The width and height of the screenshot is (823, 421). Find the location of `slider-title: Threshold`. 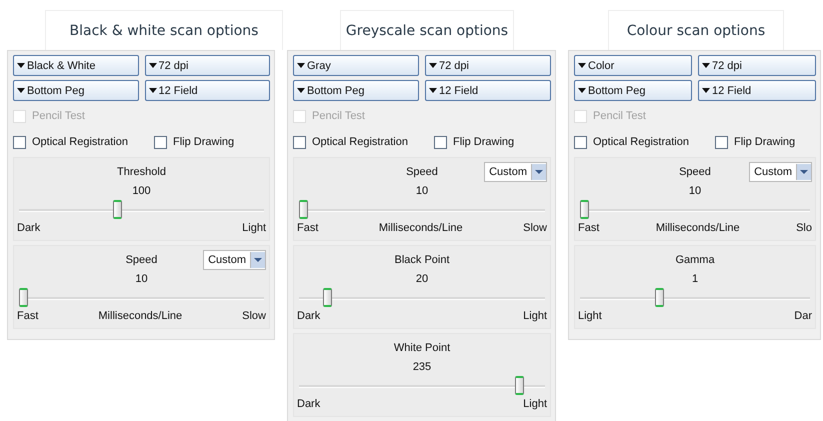

slider-title: Threshold is located at coordinates (141, 172).